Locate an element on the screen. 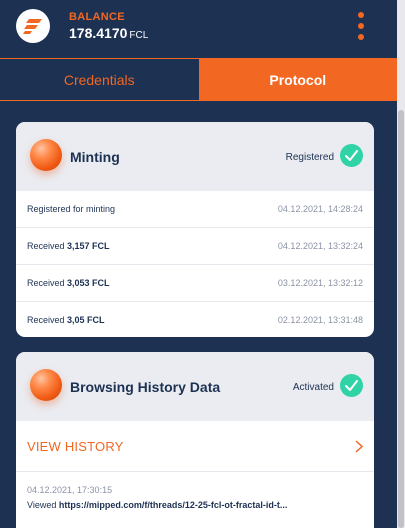  chevron-right-icon is located at coordinates (359, 446).